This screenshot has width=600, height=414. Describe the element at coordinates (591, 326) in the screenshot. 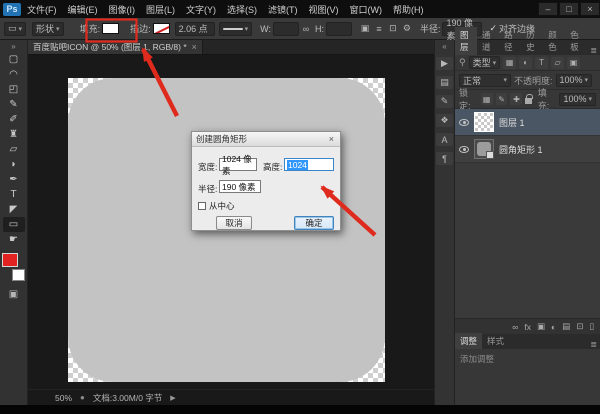

I see `delete-layer-icon: ▯` at that location.